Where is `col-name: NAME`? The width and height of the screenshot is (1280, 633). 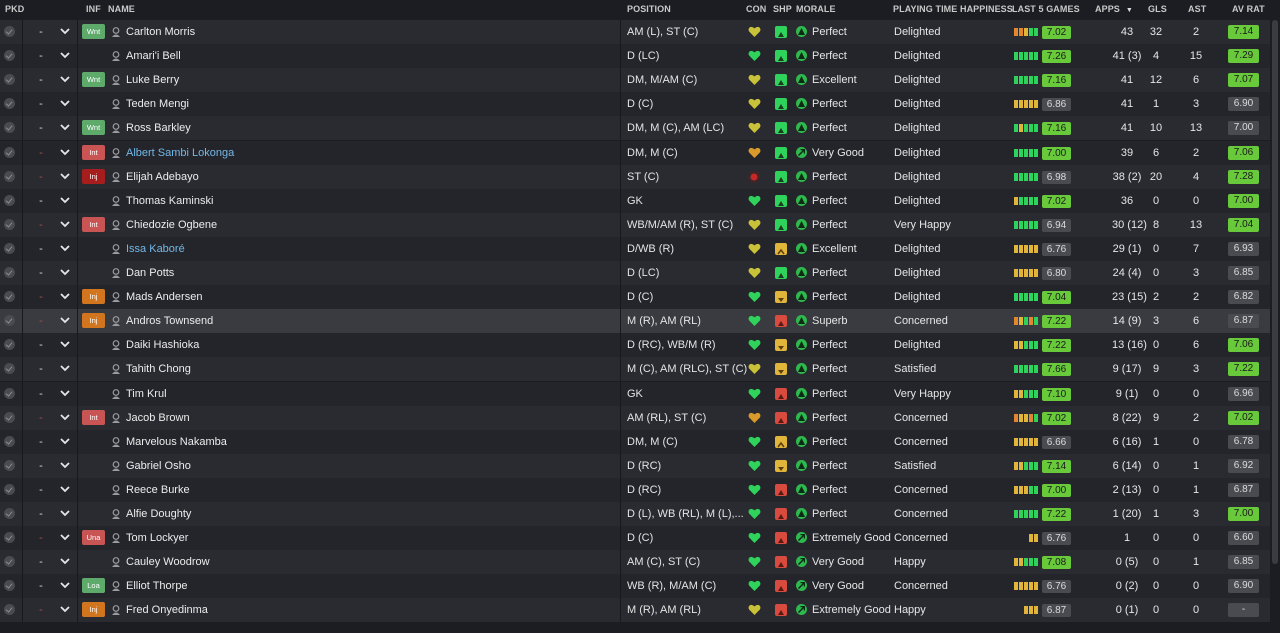 col-name: NAME is located at coordinates (121, 9).